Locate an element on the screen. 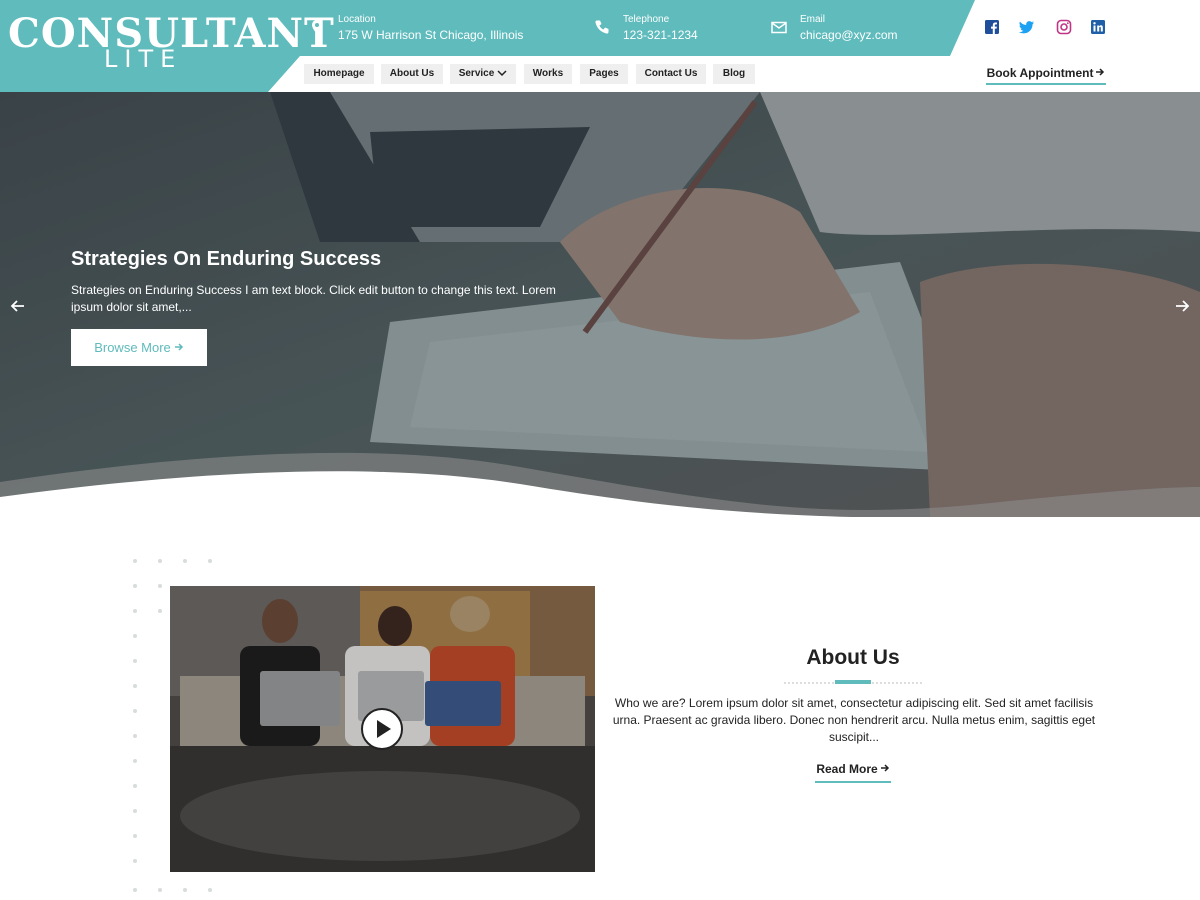 The width and height of the screenshot is (1200, 900). nav-about-us: About Us is located at coordinates (412, 74).